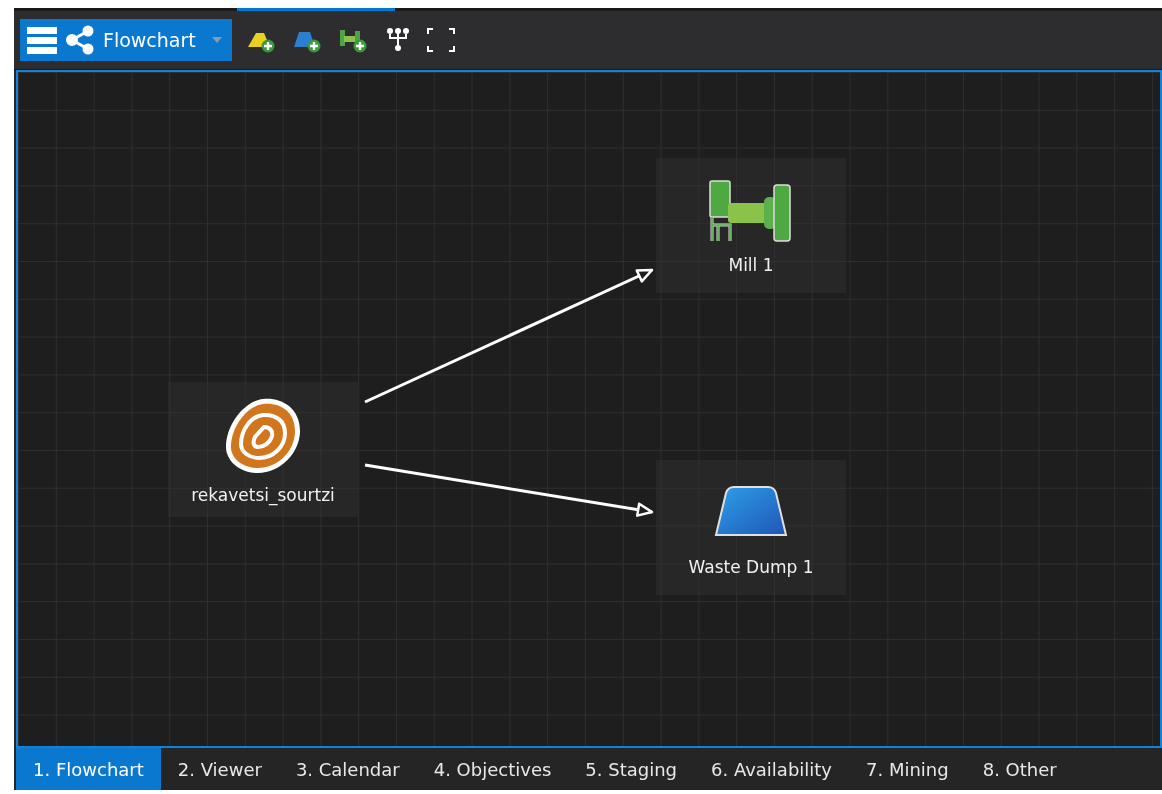 Image resolution: width=1162 pixels, height=794 pixels. Describe the element at coordinates (1019, 769) in the screenshot. I see `tab: 8. Other` at that location.